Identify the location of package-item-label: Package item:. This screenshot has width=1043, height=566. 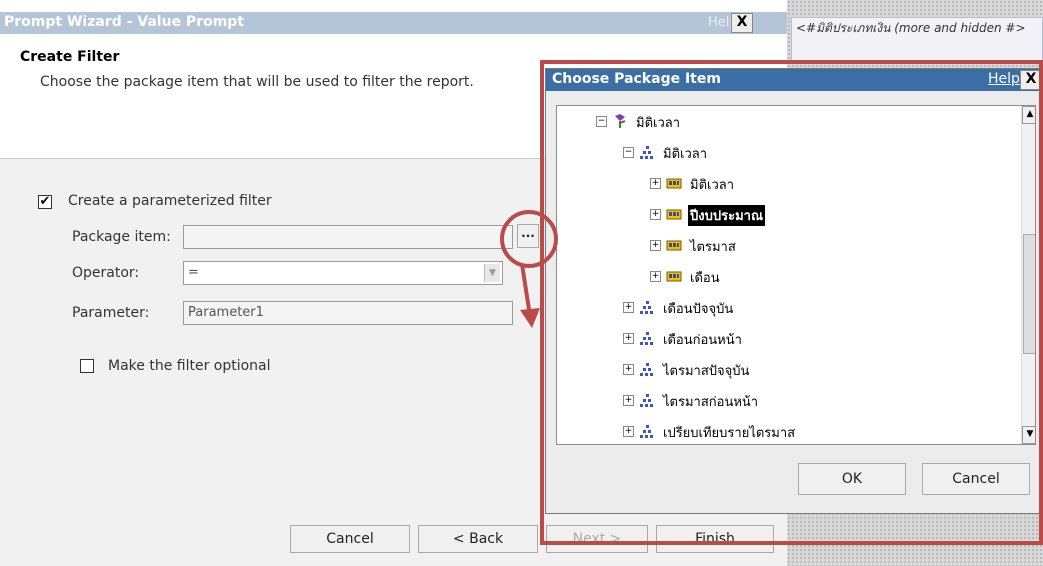
(121, 237).